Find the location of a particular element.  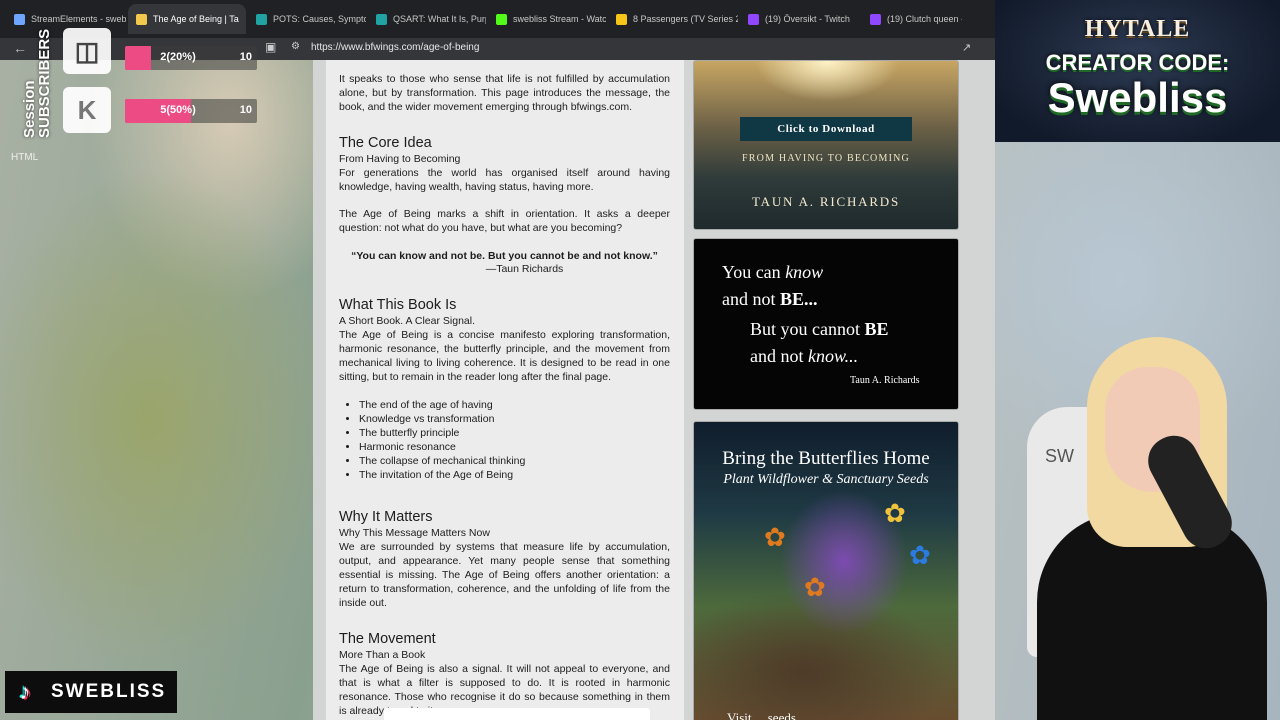

browser-tab: POTS: Causes, Symptoms, is located at coordinates (307, 19).